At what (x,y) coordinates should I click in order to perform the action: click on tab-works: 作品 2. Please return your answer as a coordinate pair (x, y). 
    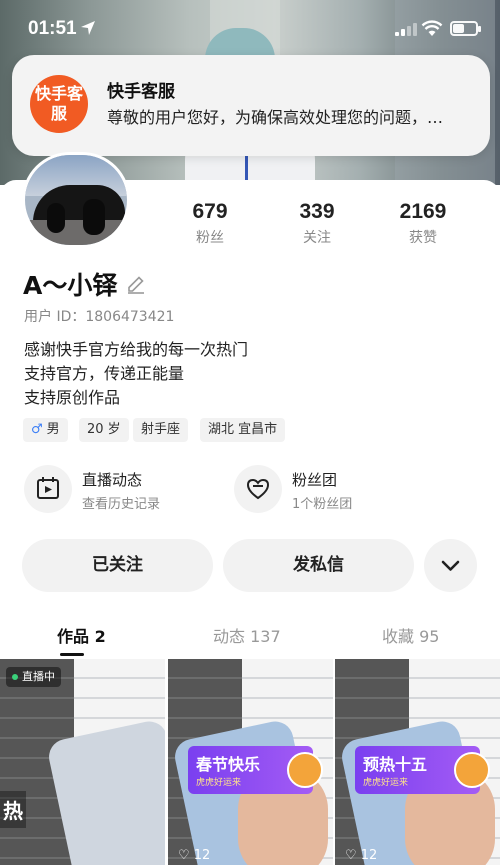
    Looking at the image, I should click on (81, 635).